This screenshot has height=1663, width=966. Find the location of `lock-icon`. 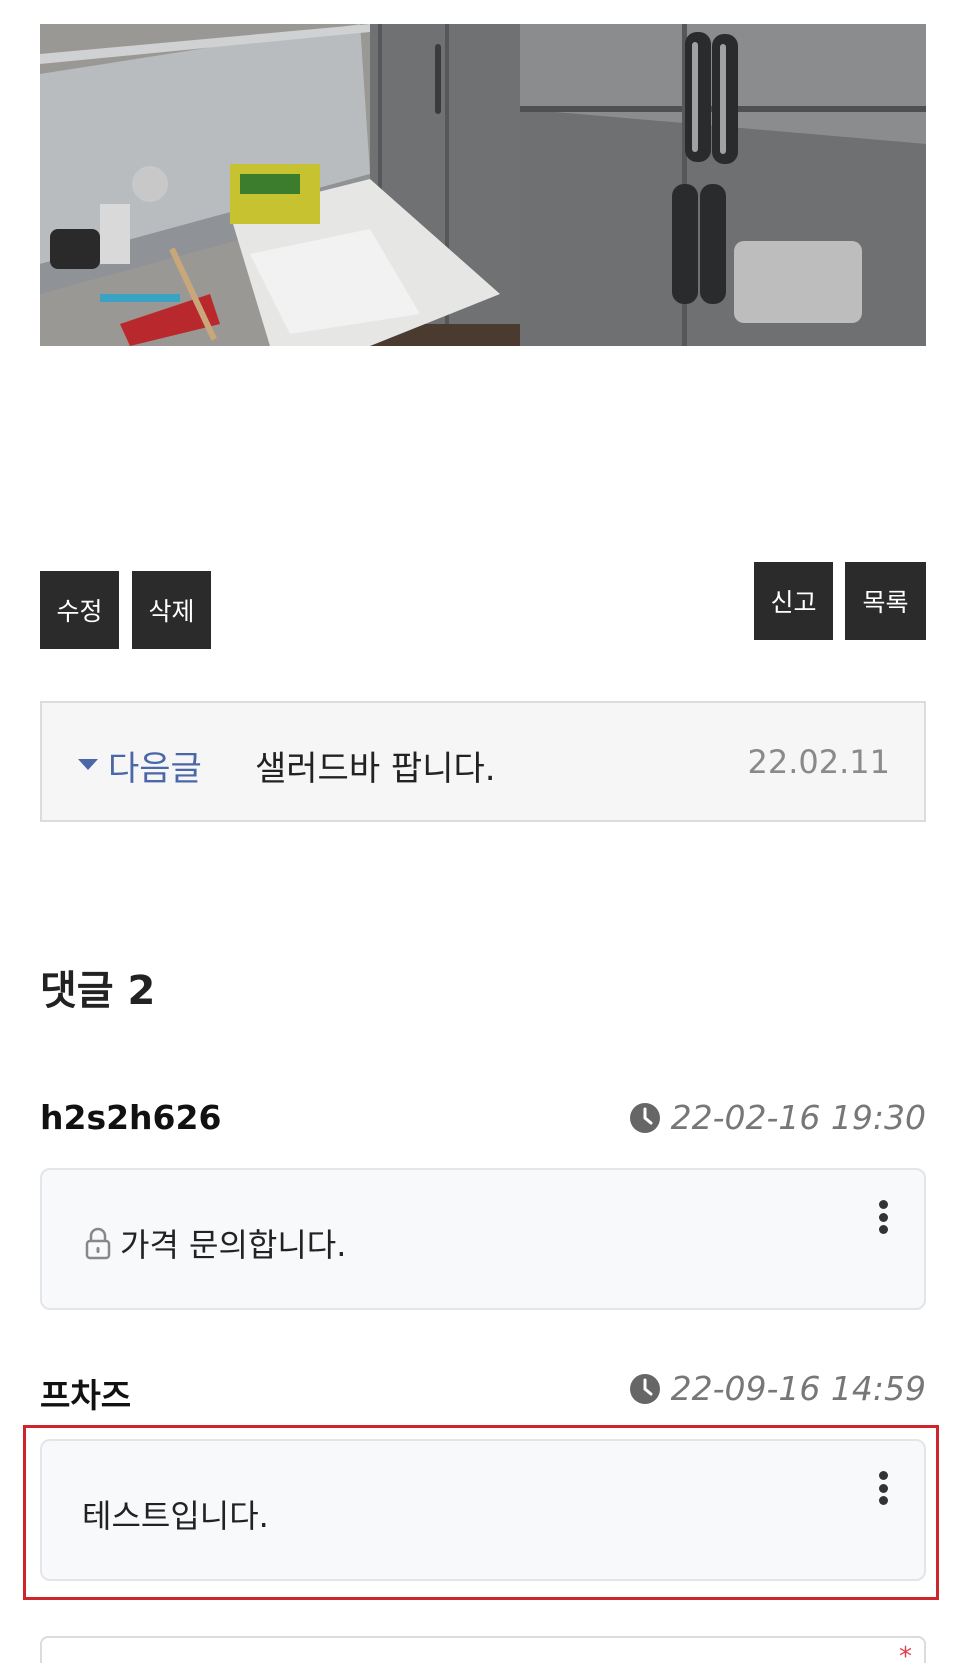

lock-icon is located at coordinates (98, 1243).